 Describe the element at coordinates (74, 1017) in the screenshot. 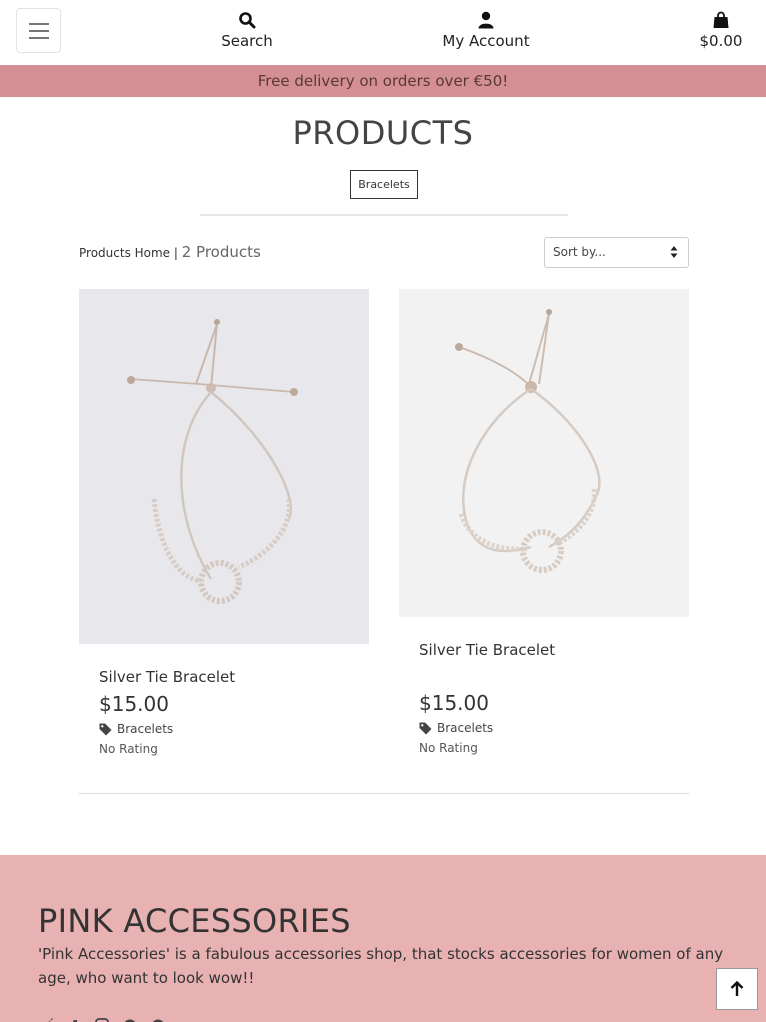

I see `facebook-icon` at that location.